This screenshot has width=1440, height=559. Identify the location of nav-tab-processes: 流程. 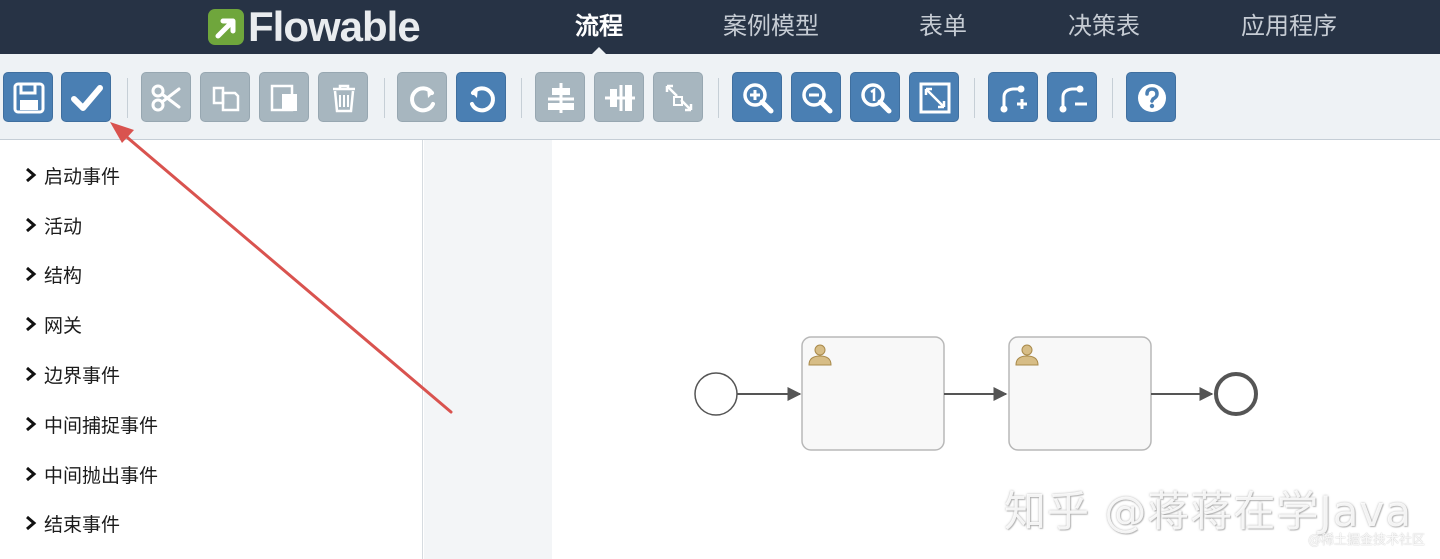
(599, 27).